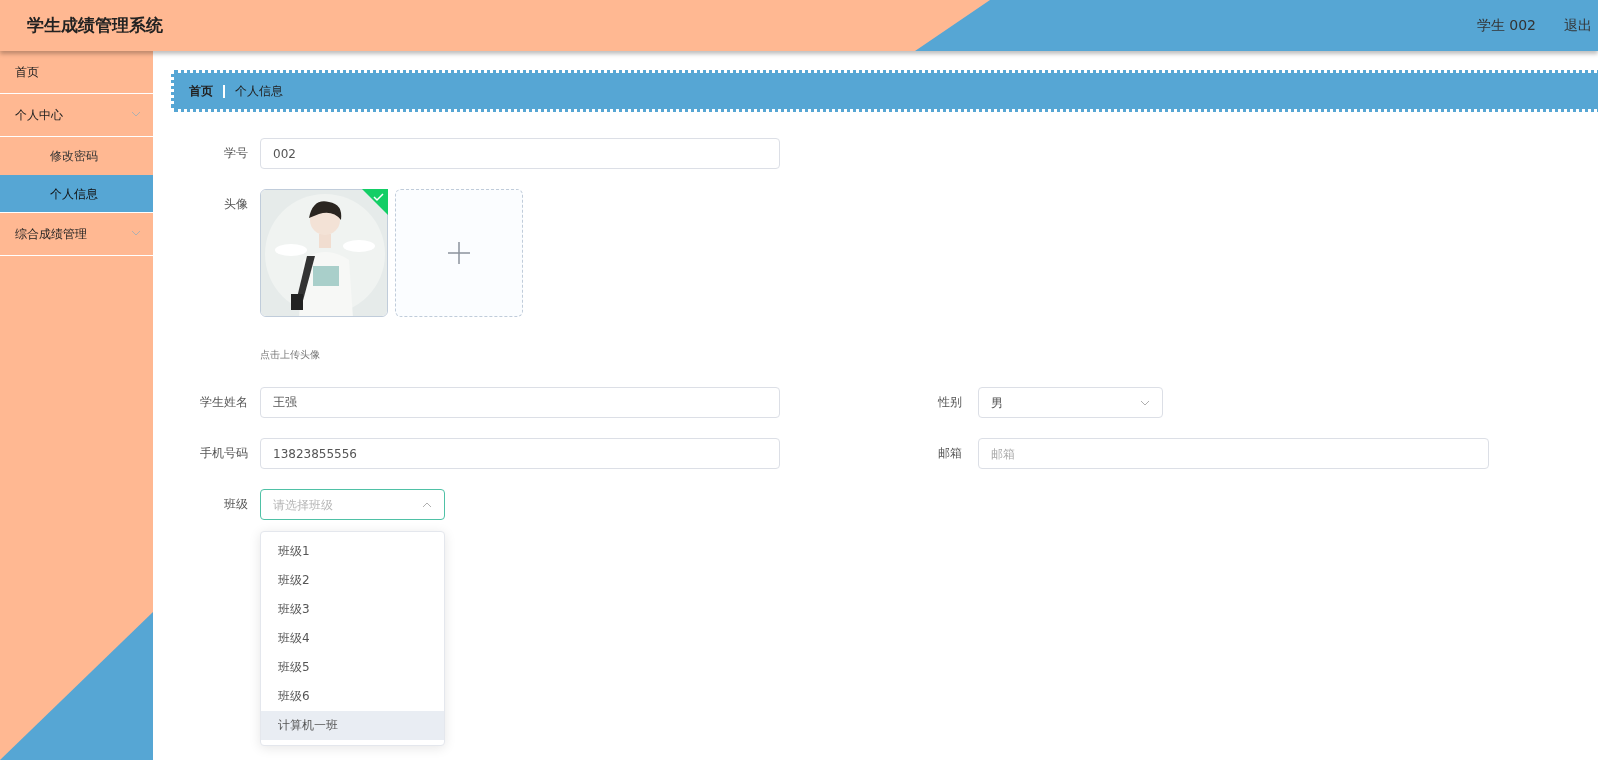  What do you see at coordinates (235, 204) in the screenshot?
I see `field-label: 头像` at bounding box center [235, 204].